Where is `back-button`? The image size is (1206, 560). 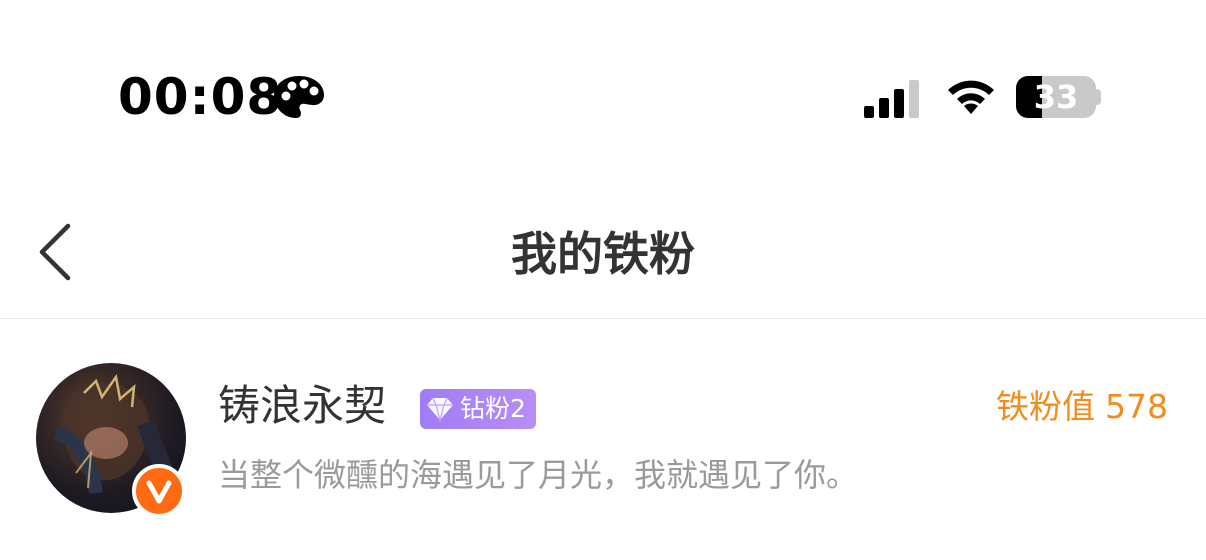
back-button is located at coordinates (55, 252).